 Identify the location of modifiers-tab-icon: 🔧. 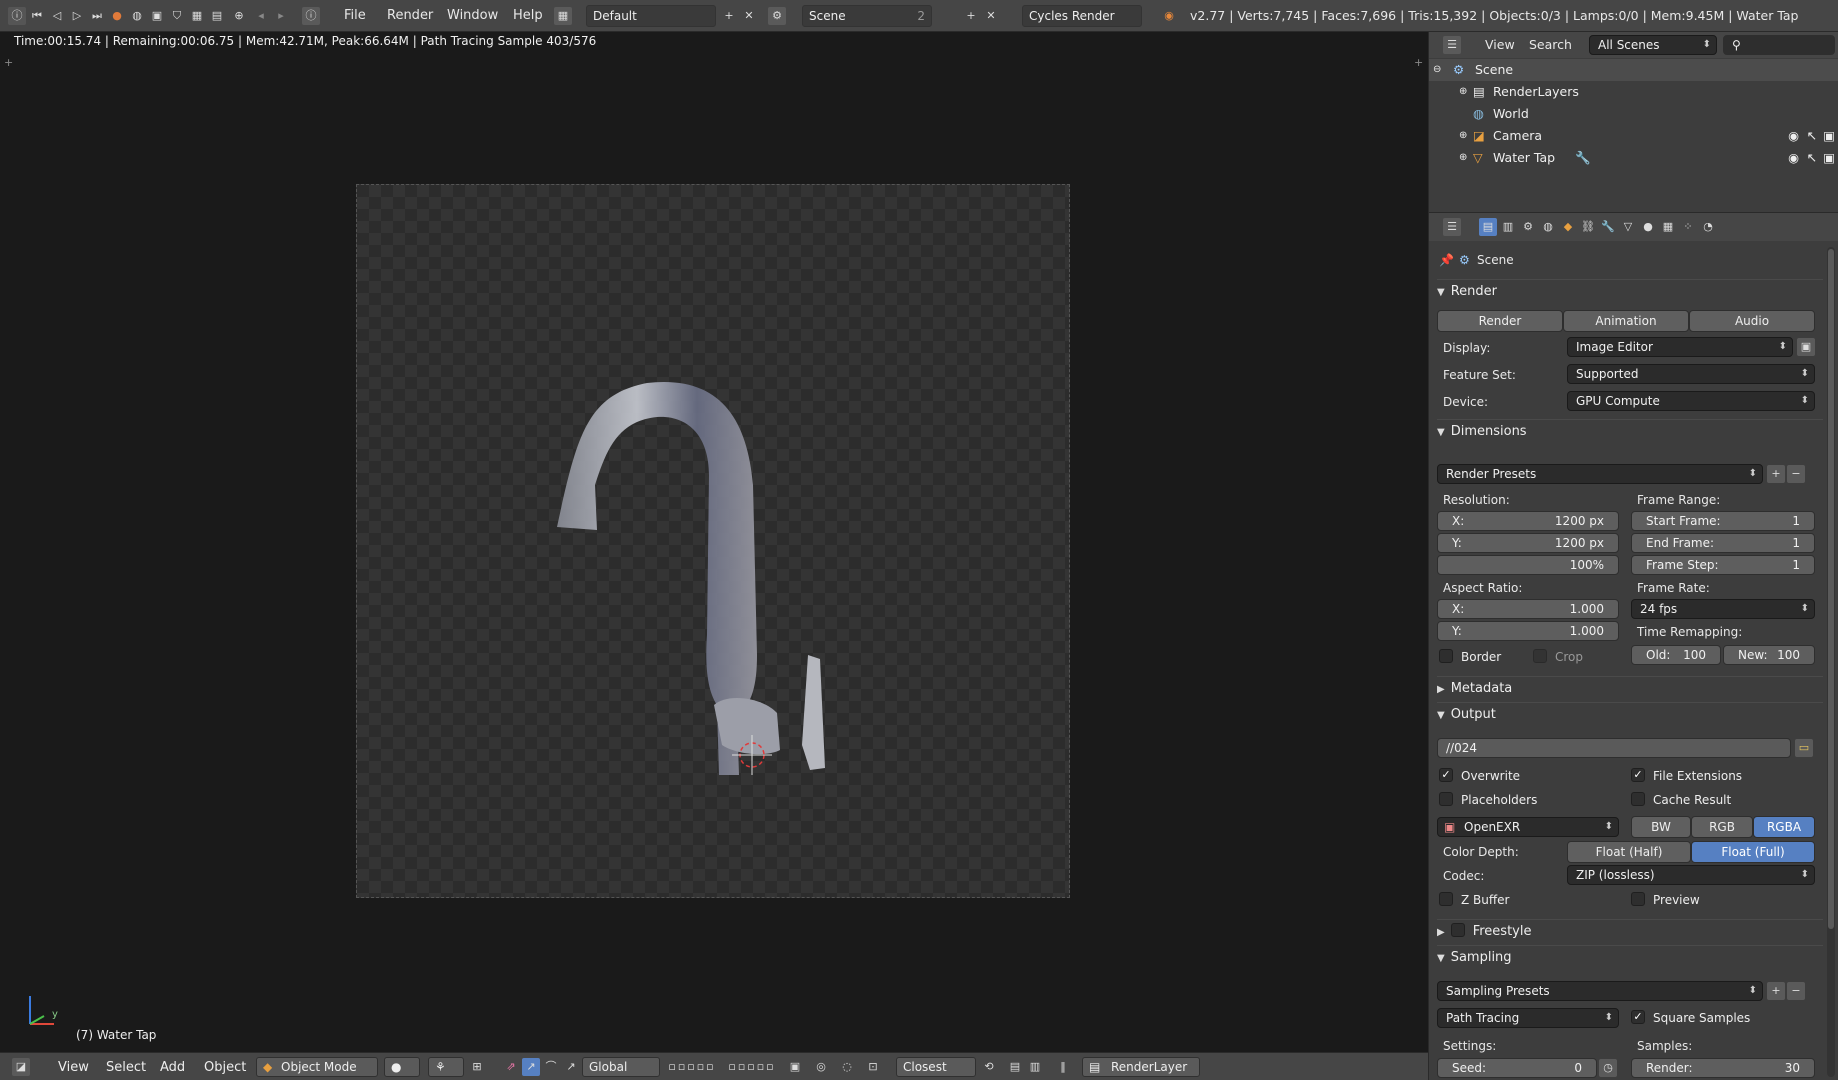
(1608, 227).